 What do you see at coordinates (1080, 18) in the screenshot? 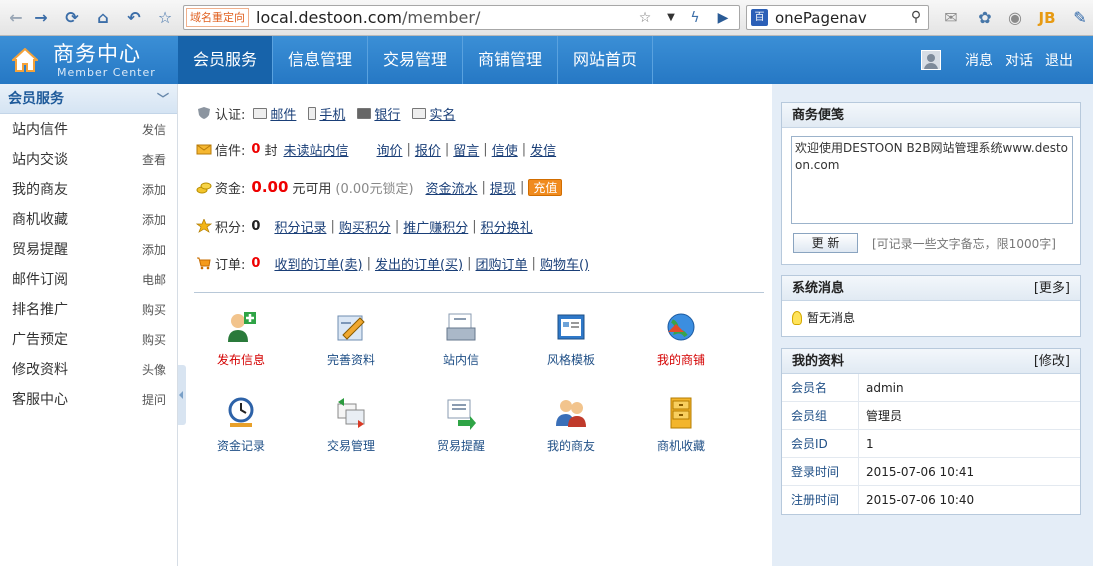
I see `wrench-icon: ✎` at bounding box center [1080, 18].